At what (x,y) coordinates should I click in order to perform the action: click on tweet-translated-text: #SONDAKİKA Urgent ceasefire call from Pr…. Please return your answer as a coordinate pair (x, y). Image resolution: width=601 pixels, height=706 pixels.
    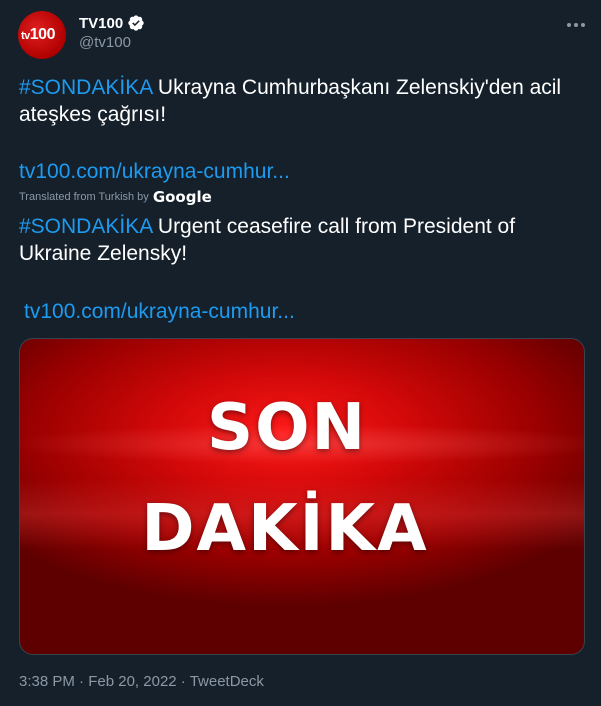
    Looking at the image, I should click on (301, 240).